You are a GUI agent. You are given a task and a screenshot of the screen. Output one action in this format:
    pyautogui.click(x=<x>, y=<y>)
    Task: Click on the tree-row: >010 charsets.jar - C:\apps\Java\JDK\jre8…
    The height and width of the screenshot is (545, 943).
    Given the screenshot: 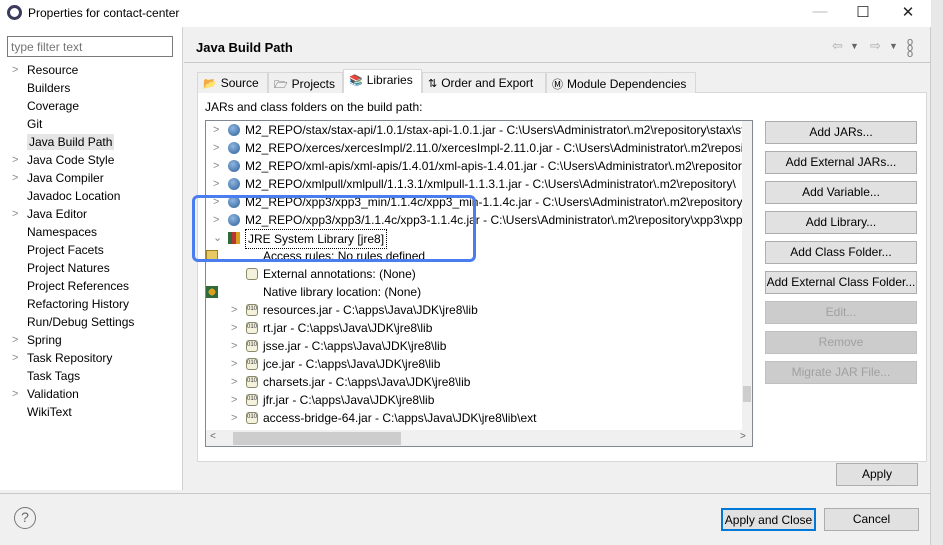 What is the action you would take?
    pyautogui.click(x=474, y=382)
    